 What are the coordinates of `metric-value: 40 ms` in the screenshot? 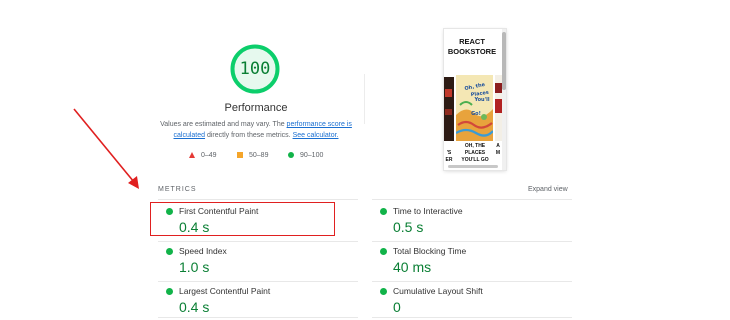 It's located at (412, 267).